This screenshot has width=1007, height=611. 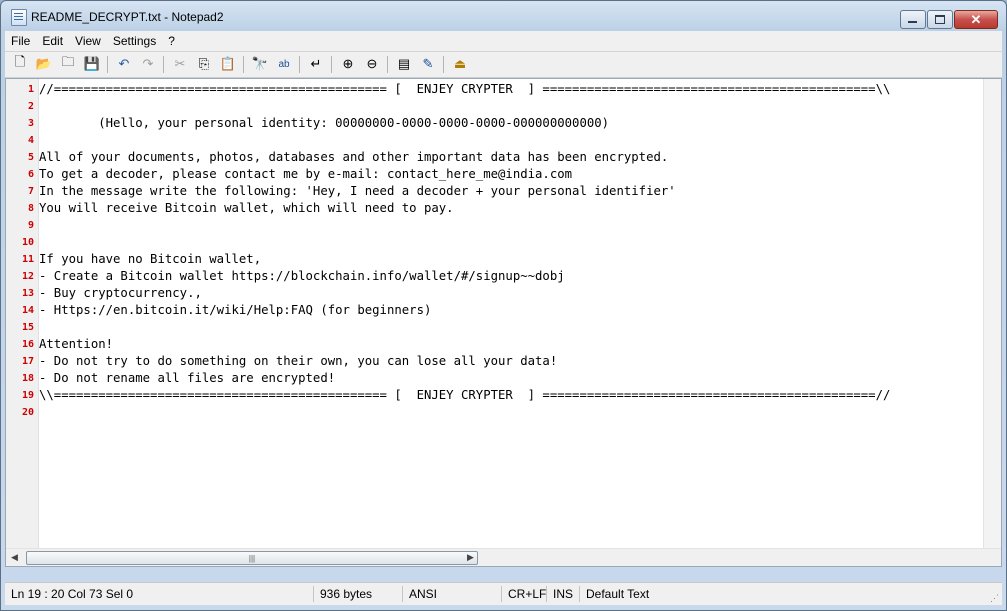 What do you see at coordinates (52, 41) in the screenshot?
I see `menu-edit: Edit` at bounding box center [52, 41].